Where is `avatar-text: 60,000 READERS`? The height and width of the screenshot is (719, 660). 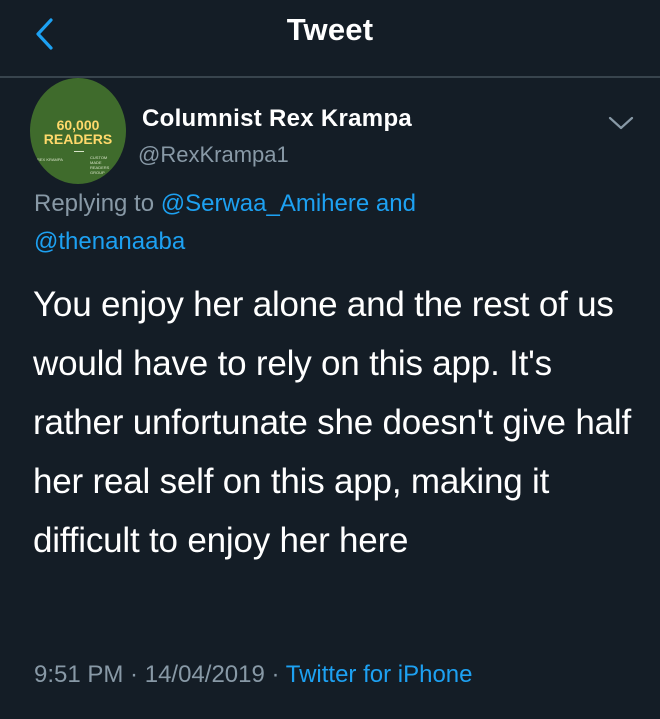
avatar-text: 60,000 READERS is located at coordinates (78, 132).